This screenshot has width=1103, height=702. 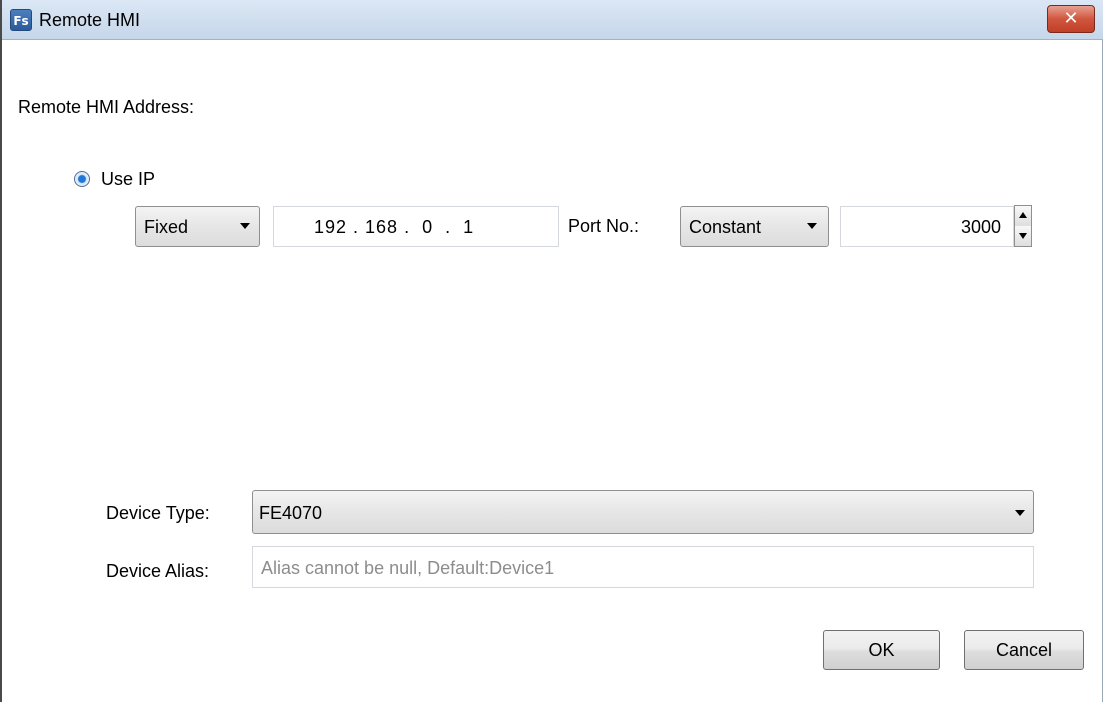 What do you see at coordinates (980, 227) in the screenshot?
I see `port-number-value: 3000` at bounding box center [980, 227].